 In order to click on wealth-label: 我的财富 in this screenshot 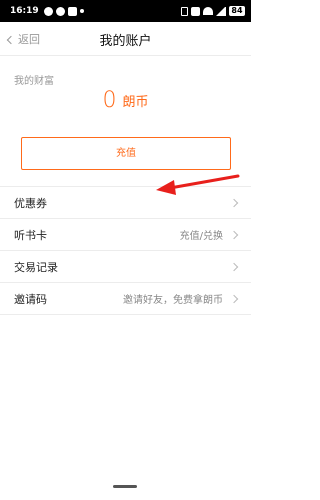, I will do `click(34, 81)`.